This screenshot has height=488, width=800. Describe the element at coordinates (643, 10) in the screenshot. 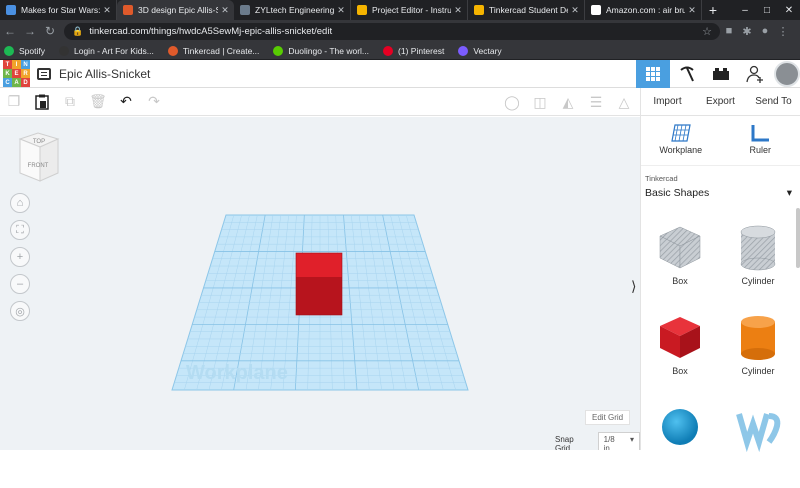

I see `browser-tab: Amazon.com : air brush✕` at that location.